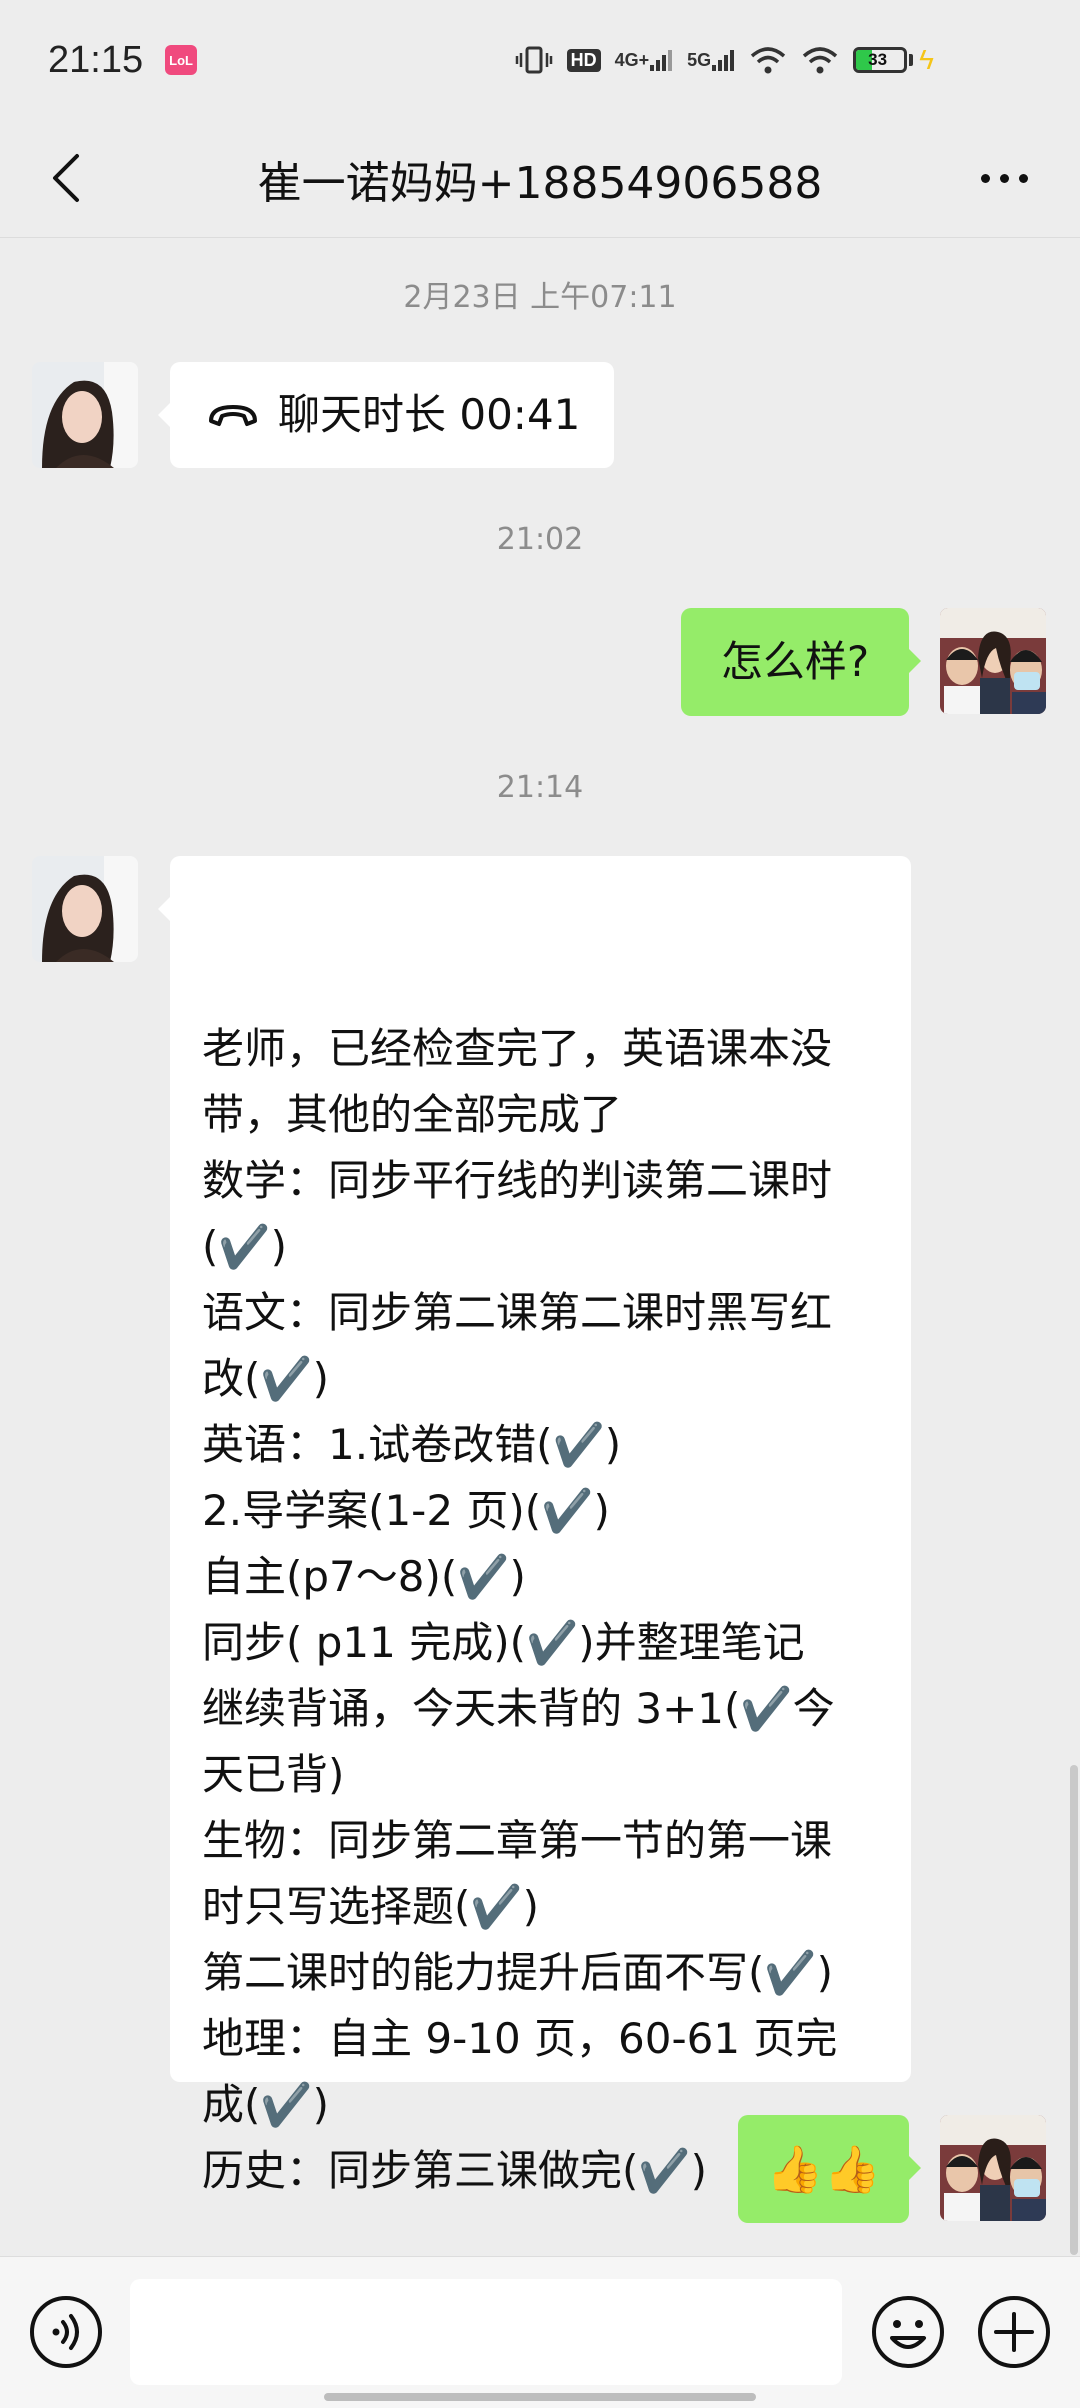 The width and height of the screenshot is (1080, 2408). I want to click on emoji-icon, so click(908, 2332).